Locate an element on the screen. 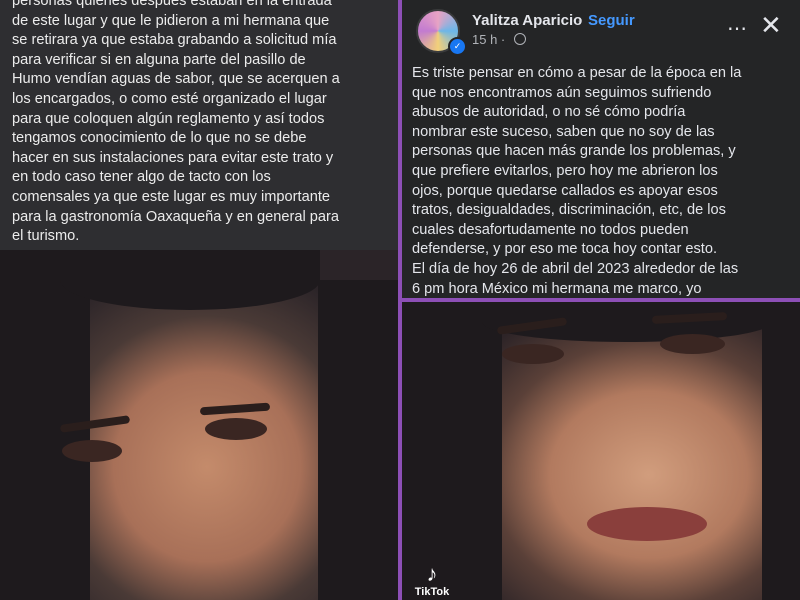 The image size is (800, 600). tiktok-watermark: ♪ TikTok is located at coordinates (432, 580).